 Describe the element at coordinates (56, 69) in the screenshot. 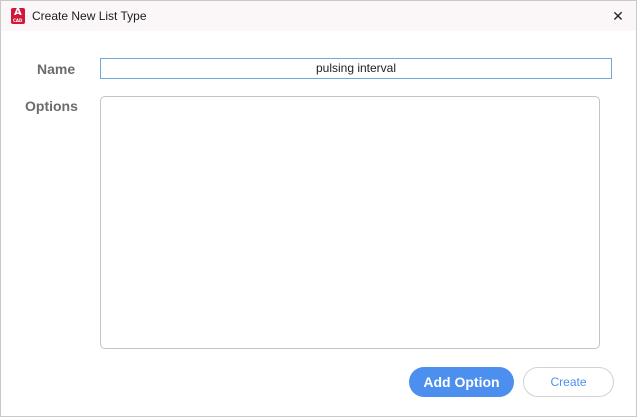

I see `name-label: Name` at that location.